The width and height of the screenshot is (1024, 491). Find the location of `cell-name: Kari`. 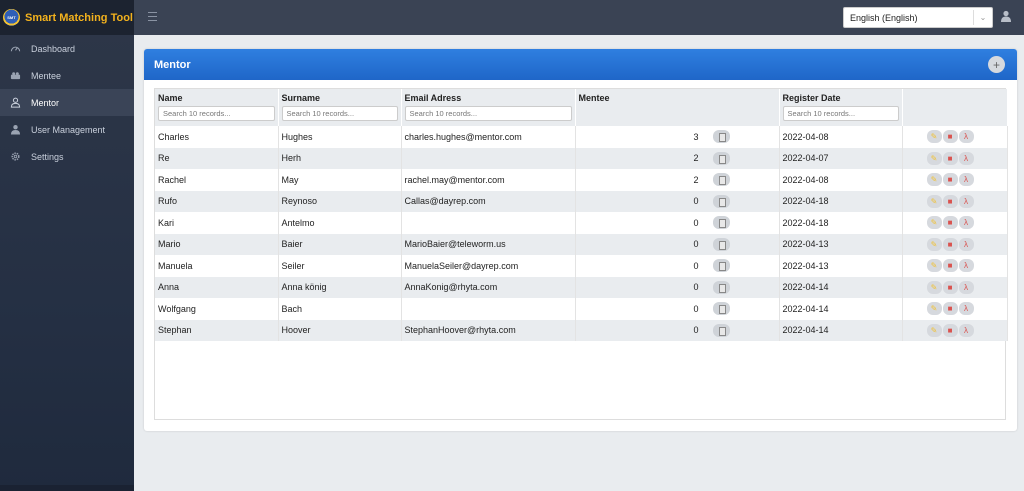

cell-name: Kari is located at coordinates (217, 223).